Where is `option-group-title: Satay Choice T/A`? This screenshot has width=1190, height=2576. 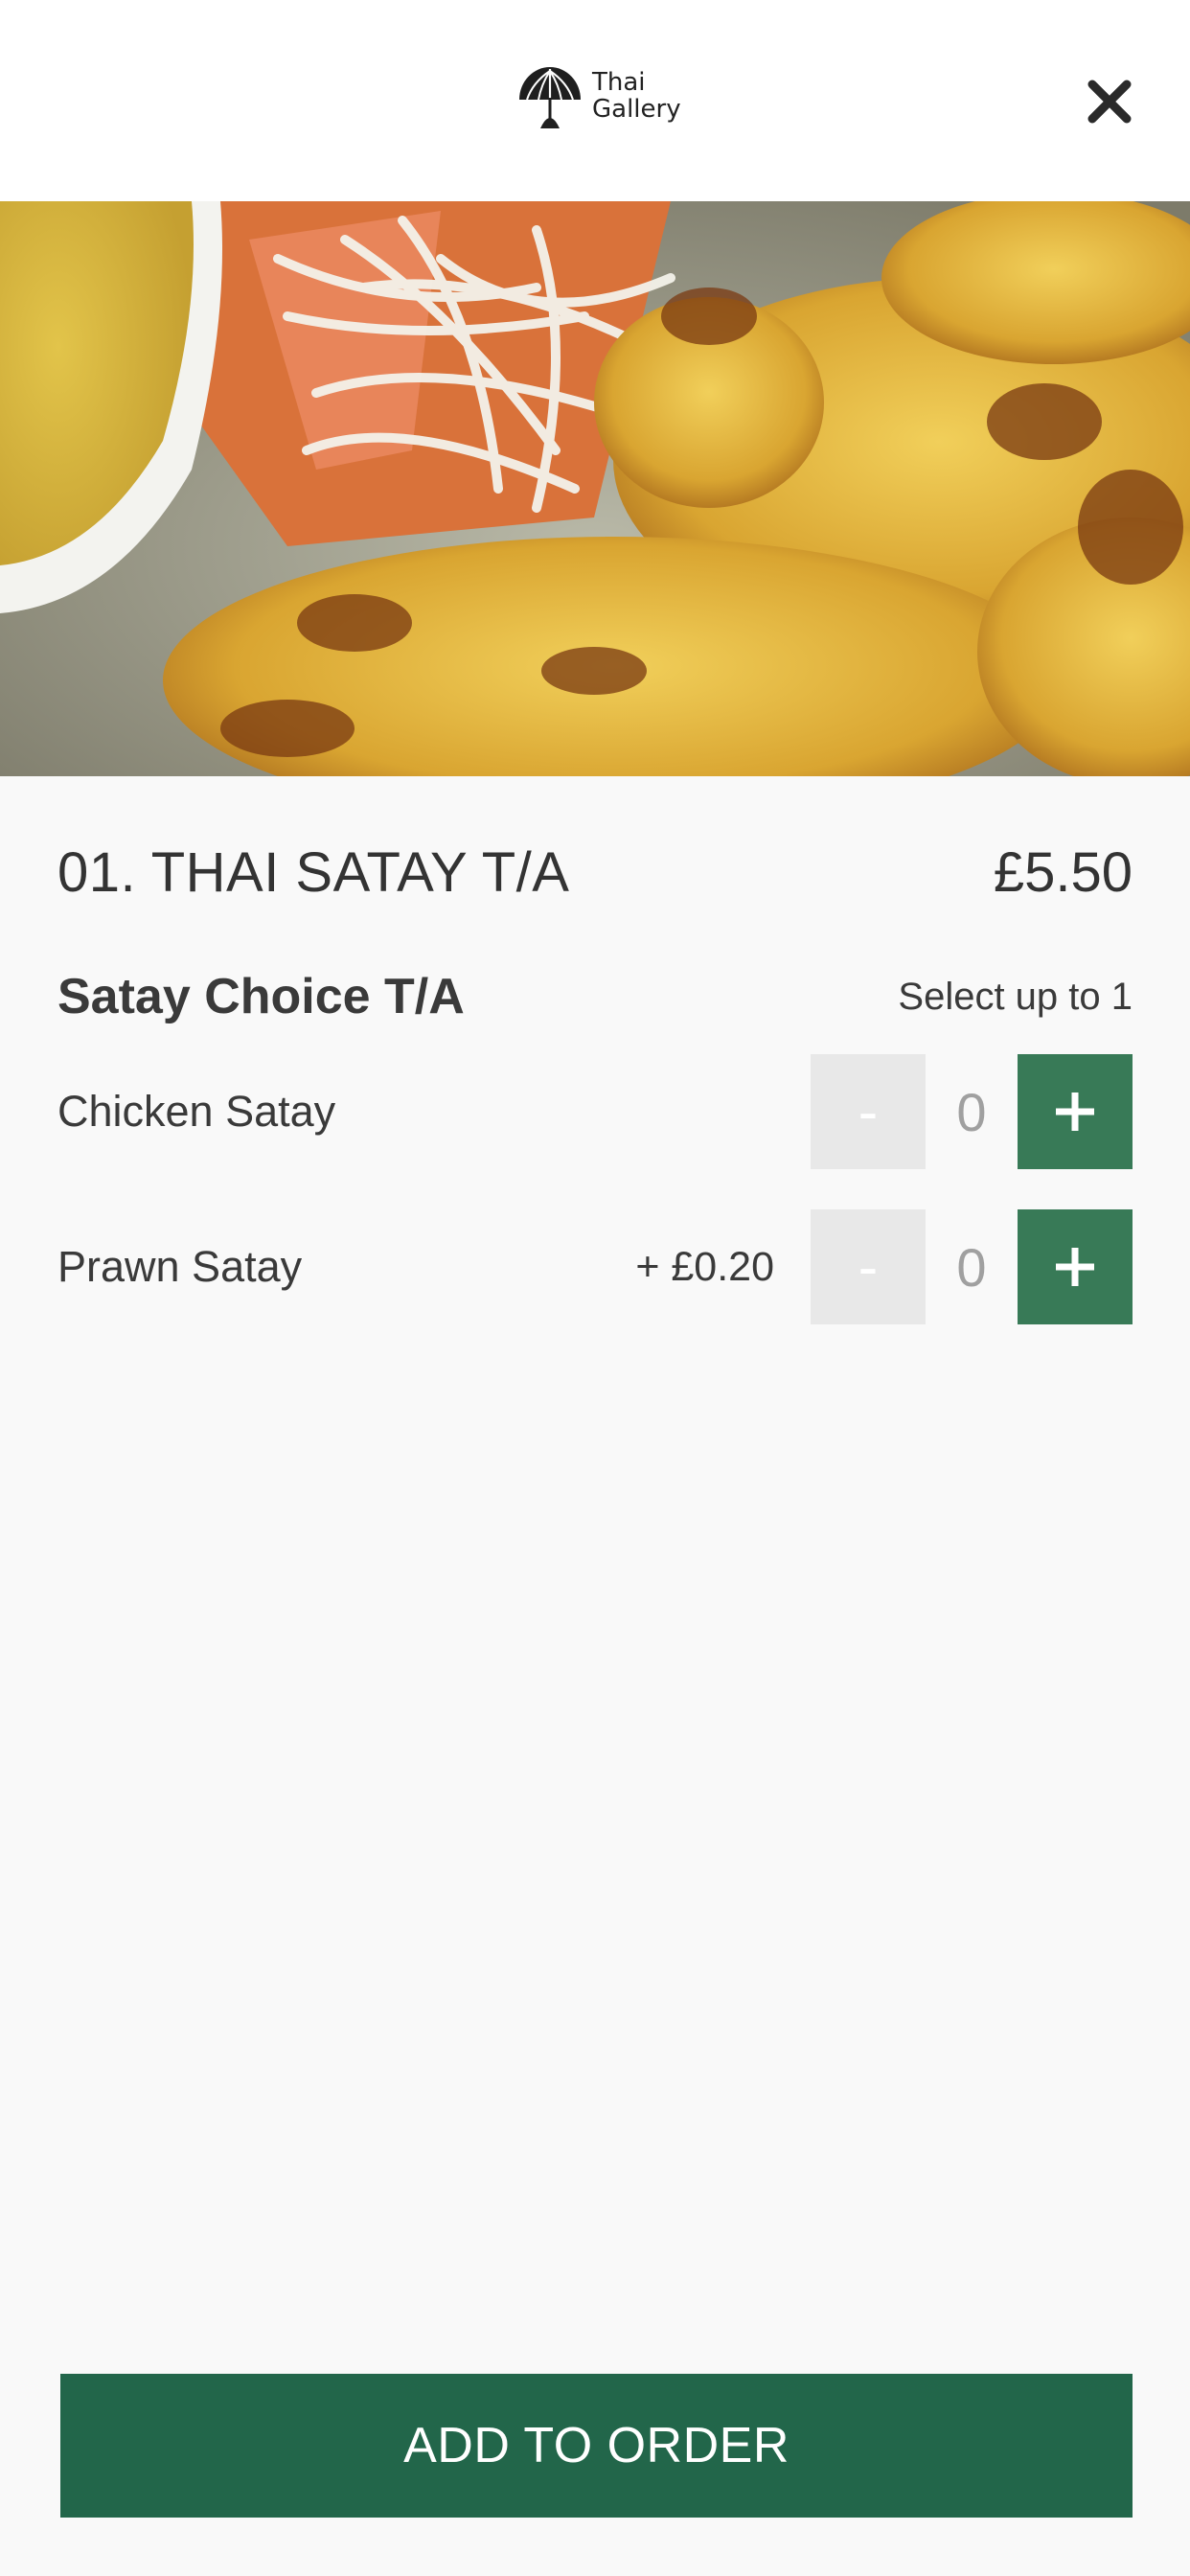
option-group-title: Satay Choice T/A is located at coordinates (261, 996).